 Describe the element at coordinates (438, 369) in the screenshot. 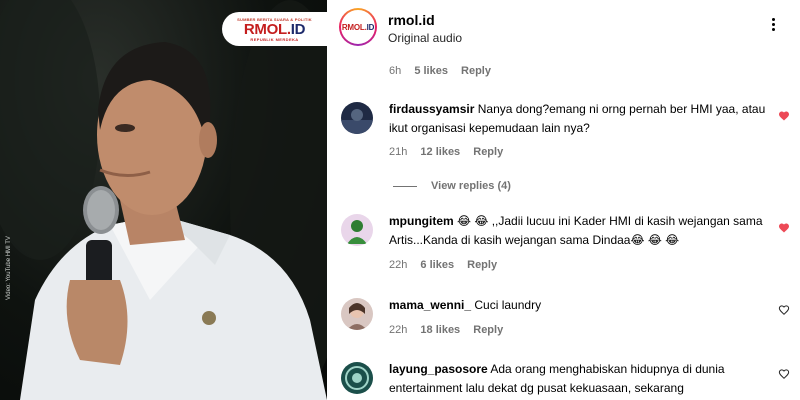

I see `comment-username: layung_pasosore` at that location.